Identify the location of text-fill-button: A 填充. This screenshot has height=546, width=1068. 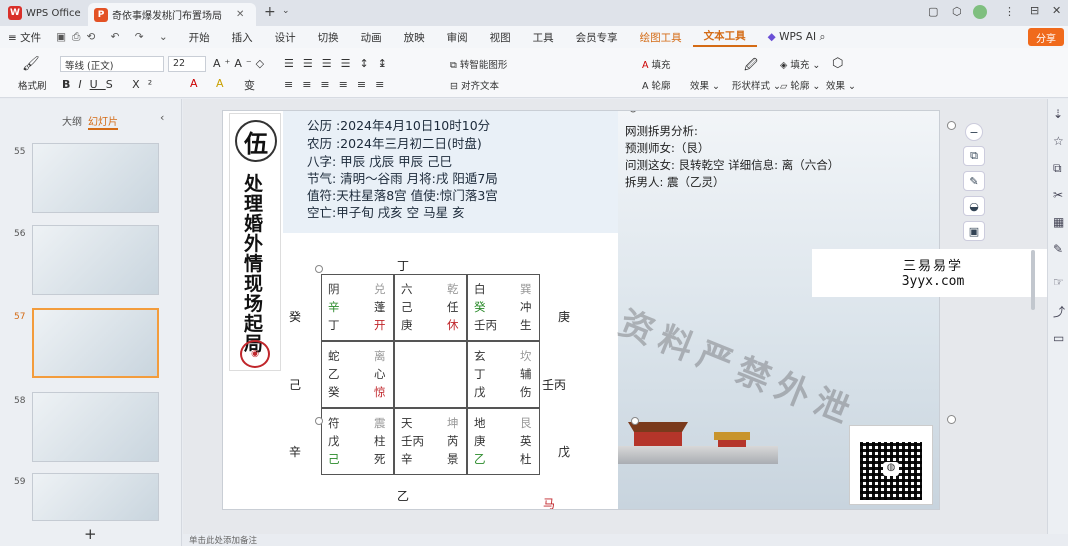
(656, 64).